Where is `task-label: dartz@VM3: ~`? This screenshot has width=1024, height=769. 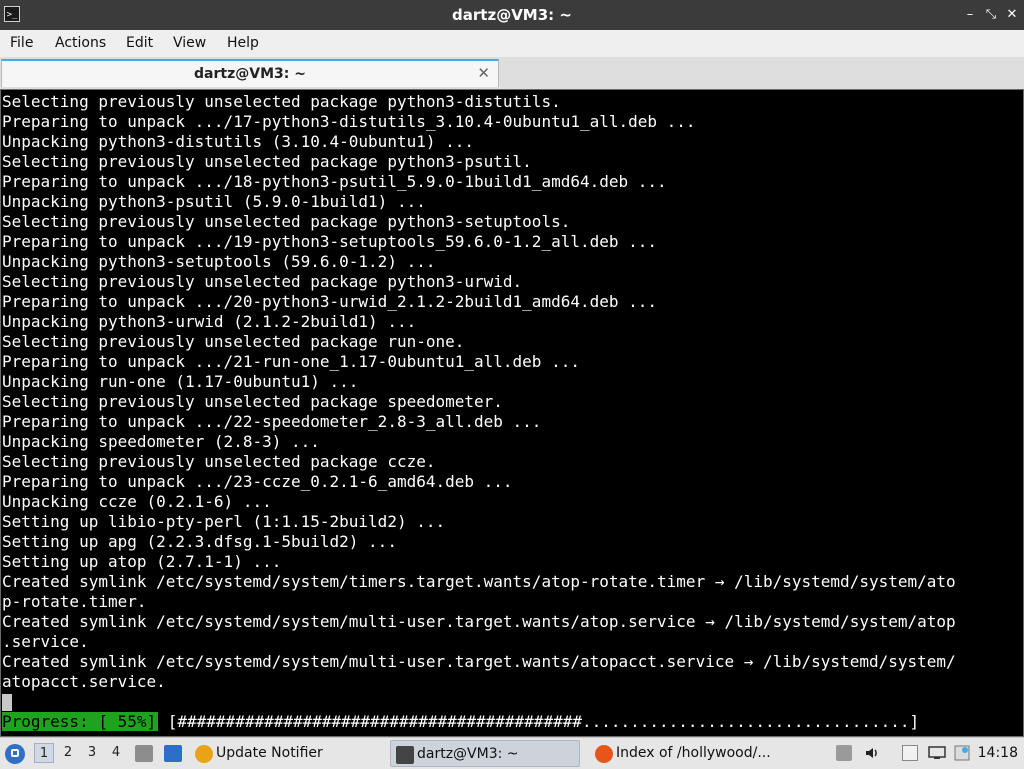
task-label: dartz@VM3: ~ is located at coordinates (468, 754).